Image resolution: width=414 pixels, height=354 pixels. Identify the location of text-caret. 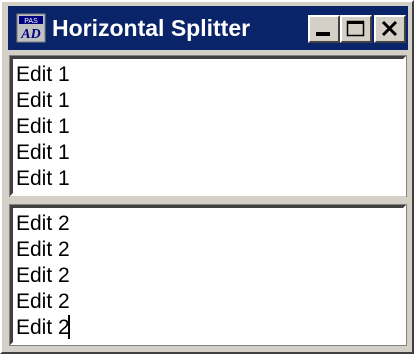
(68, 327).